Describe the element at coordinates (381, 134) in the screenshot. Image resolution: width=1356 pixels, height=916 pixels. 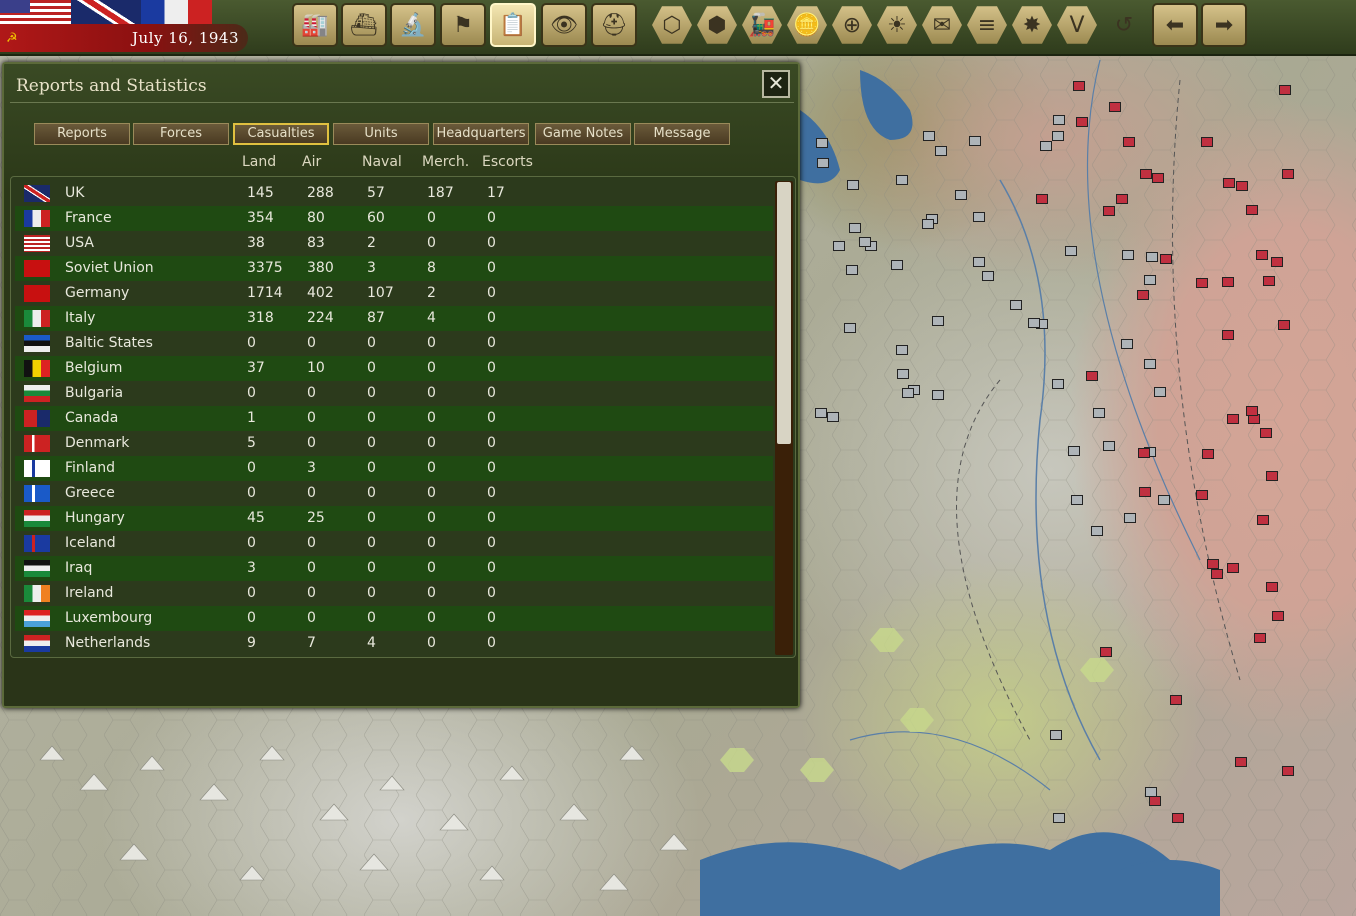
I see `tab-units: Units` at that location.